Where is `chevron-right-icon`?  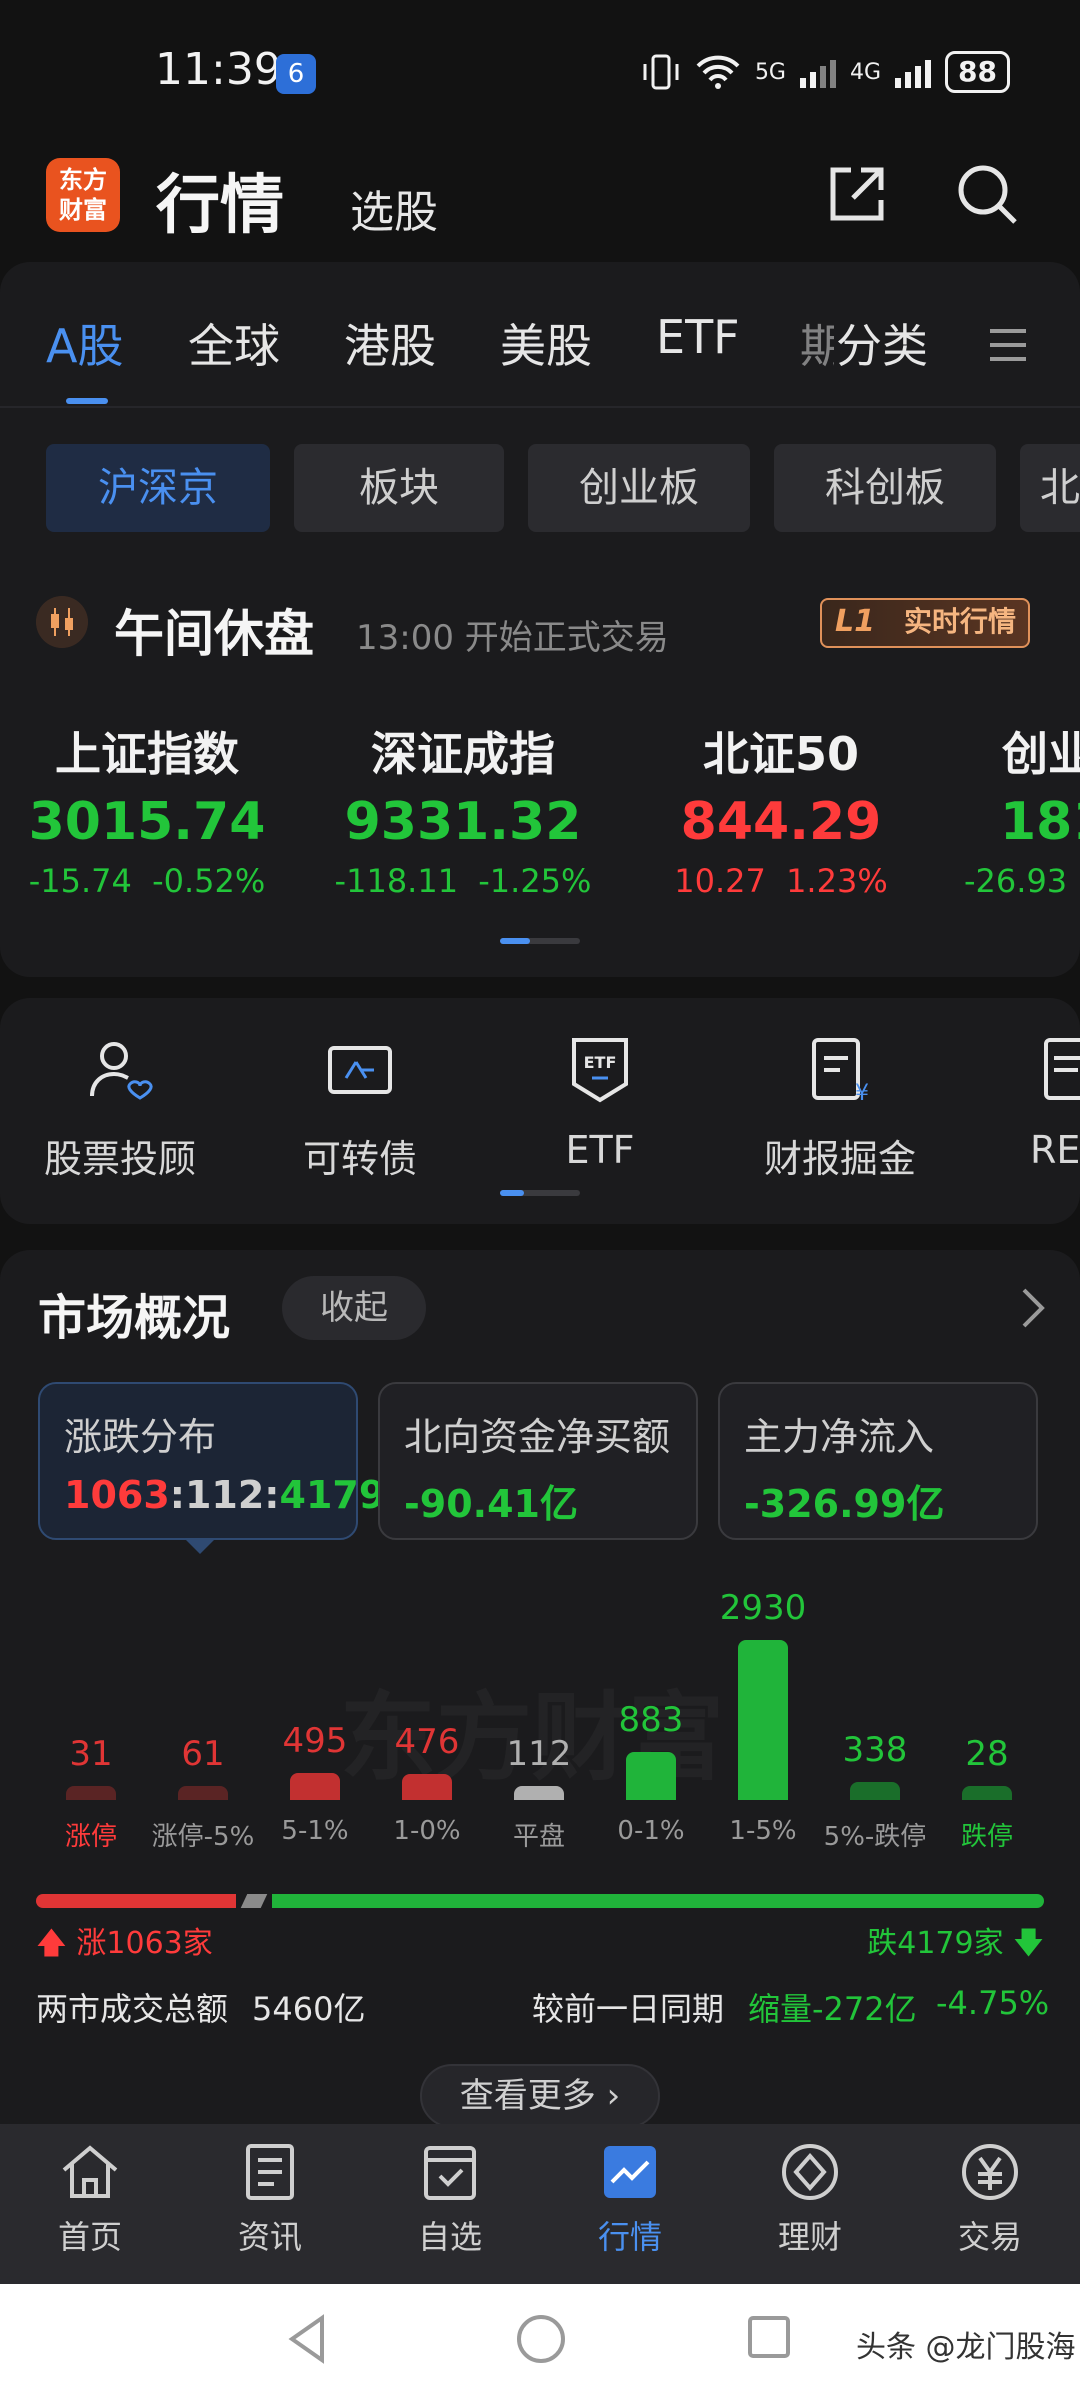 chevron-right-icon is located at coordinates (1032, 1308).